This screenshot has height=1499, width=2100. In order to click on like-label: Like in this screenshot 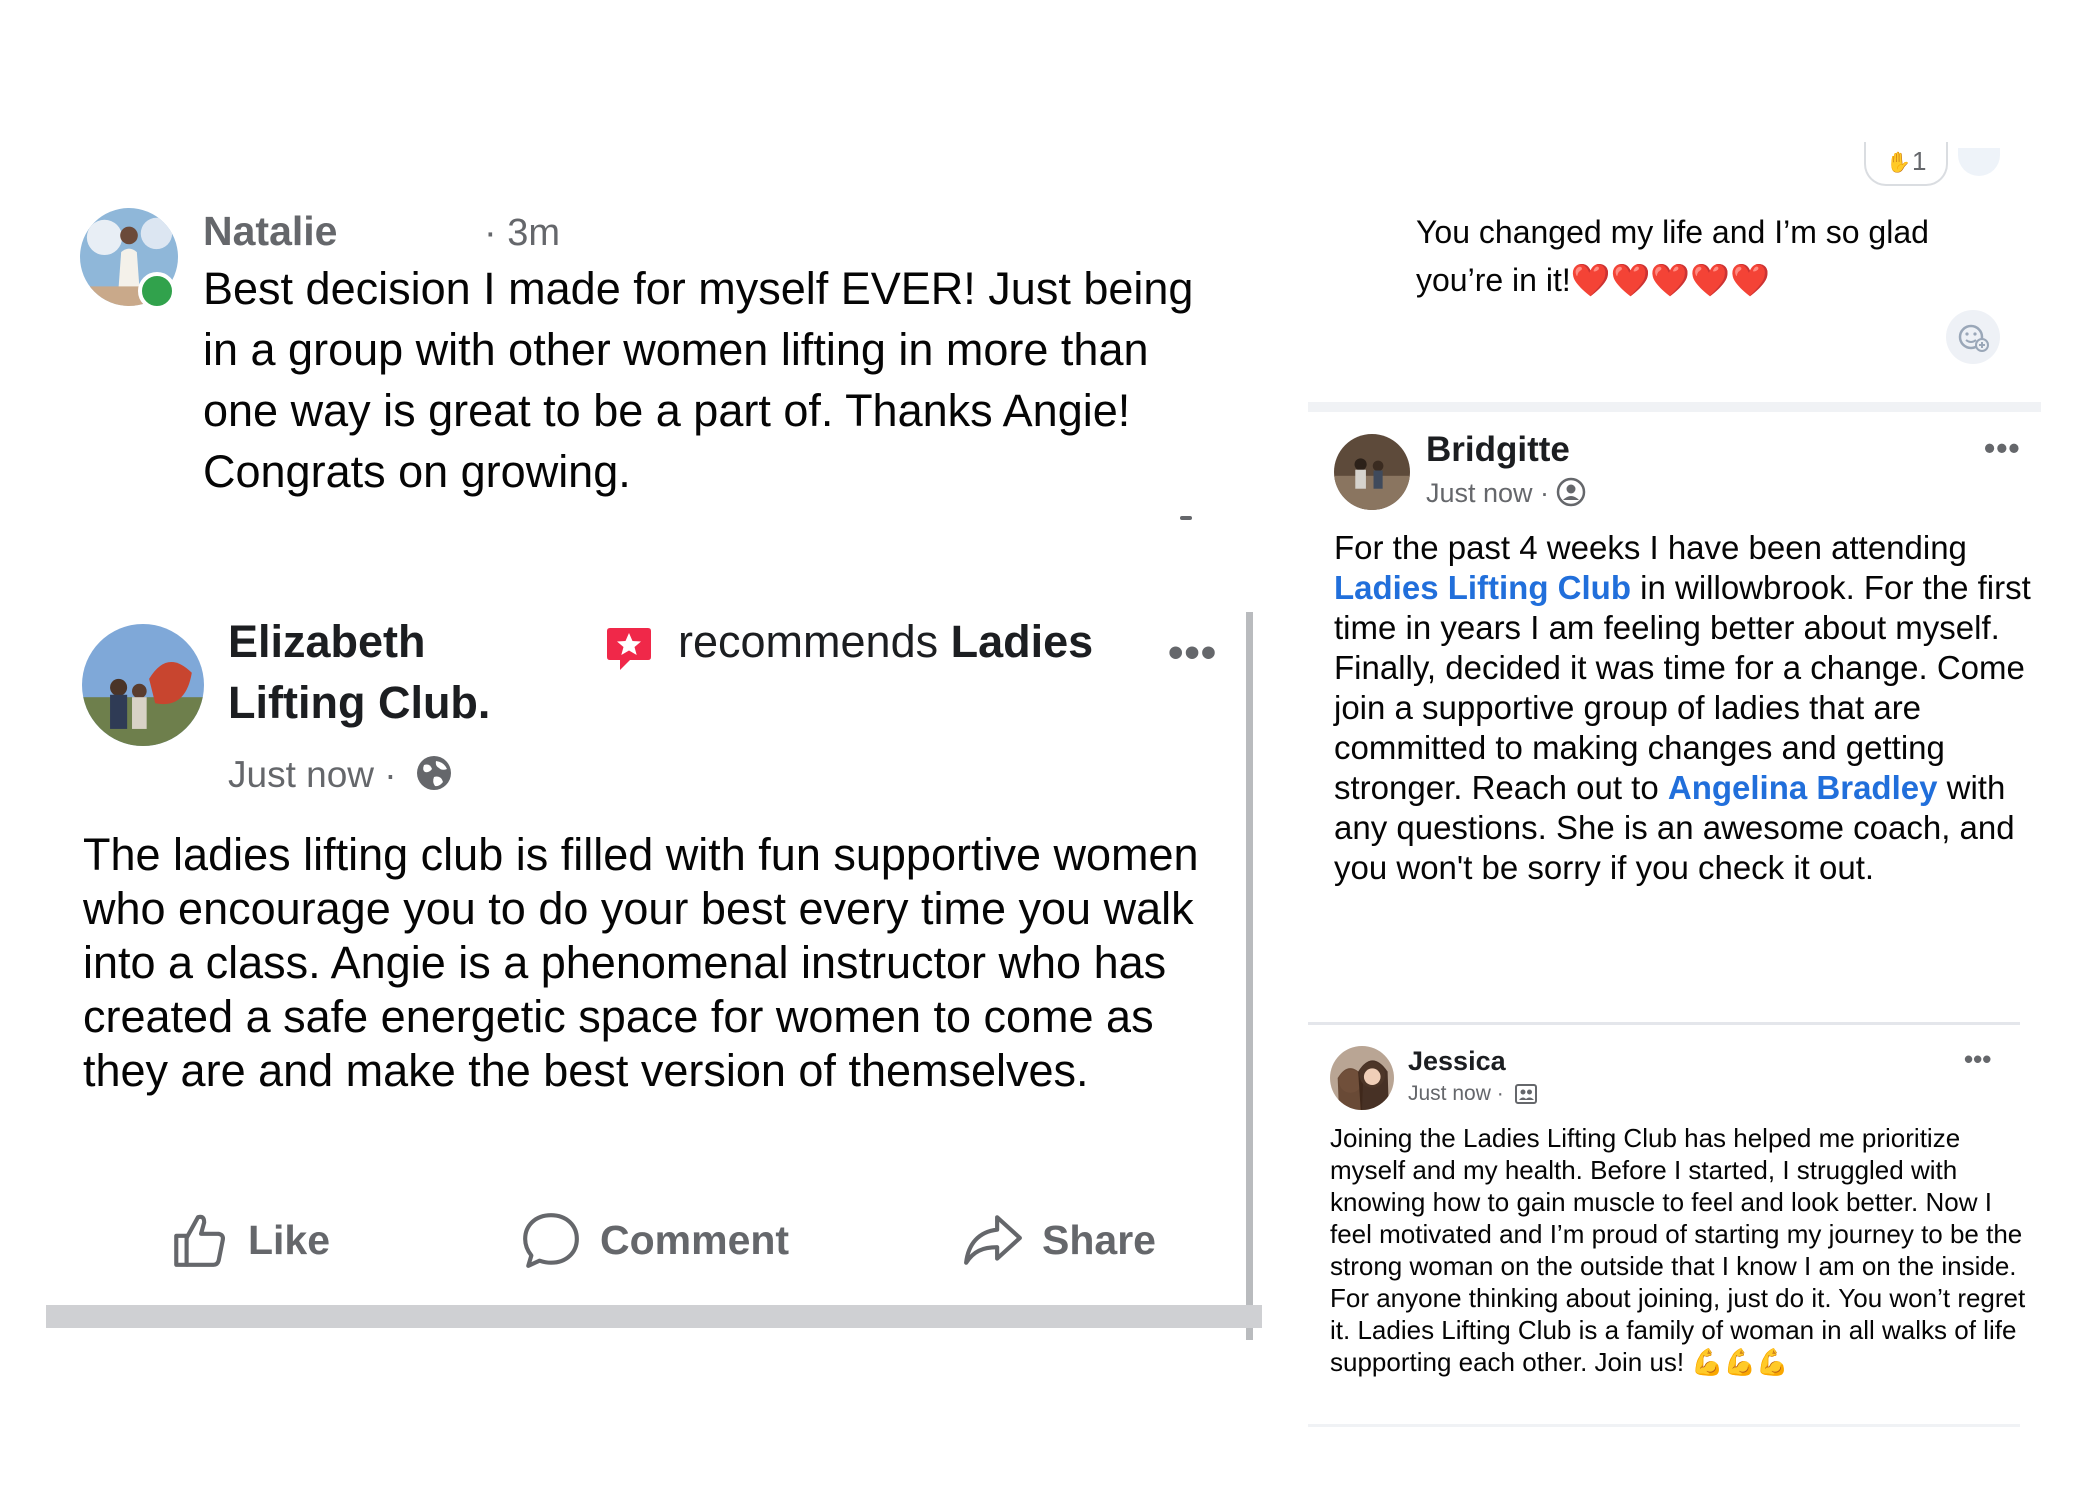, I will do `click(289, 1239)`.